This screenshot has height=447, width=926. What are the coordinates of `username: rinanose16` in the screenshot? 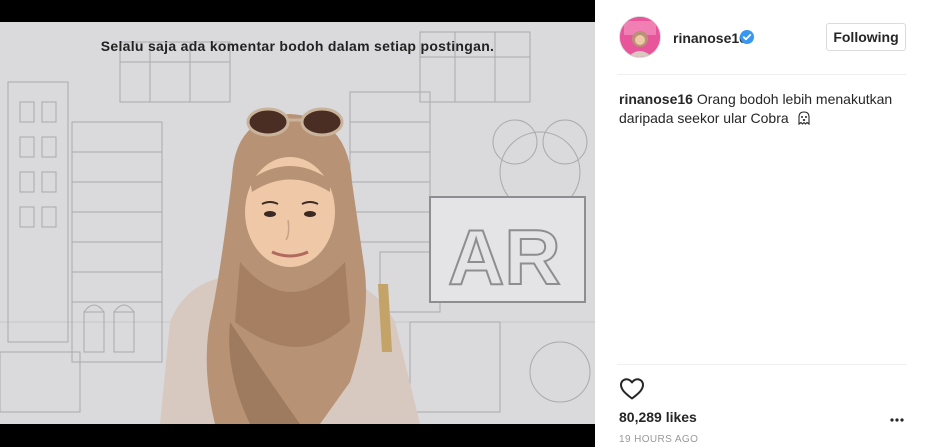 It's located at (710, 38).